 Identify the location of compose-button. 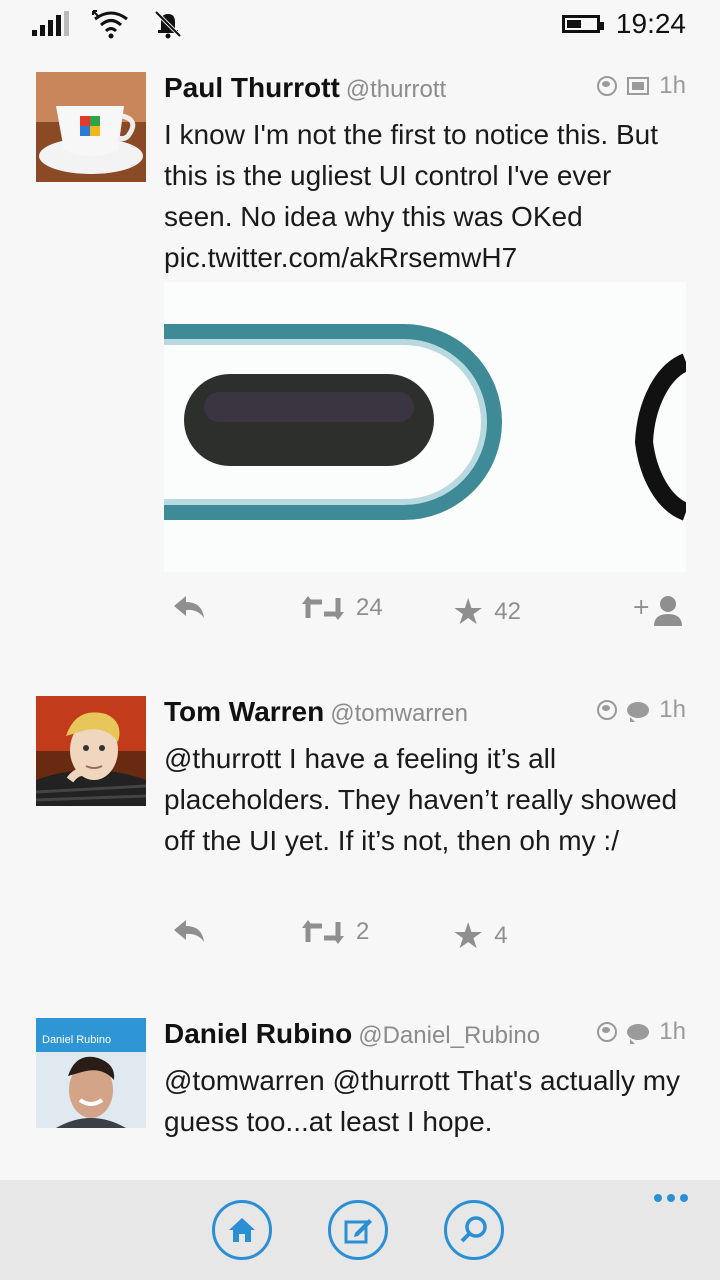
(358, 1230).